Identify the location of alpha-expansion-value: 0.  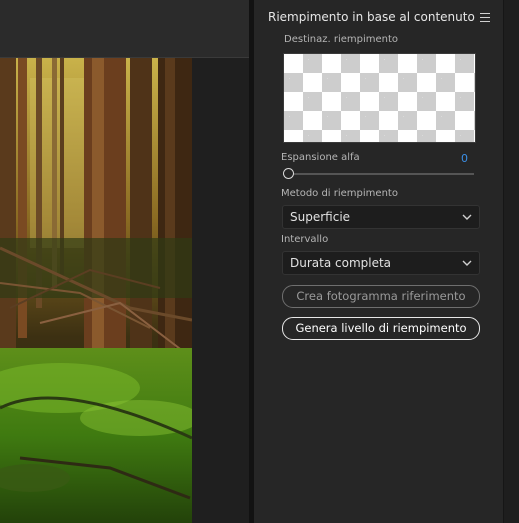
(464, 158).